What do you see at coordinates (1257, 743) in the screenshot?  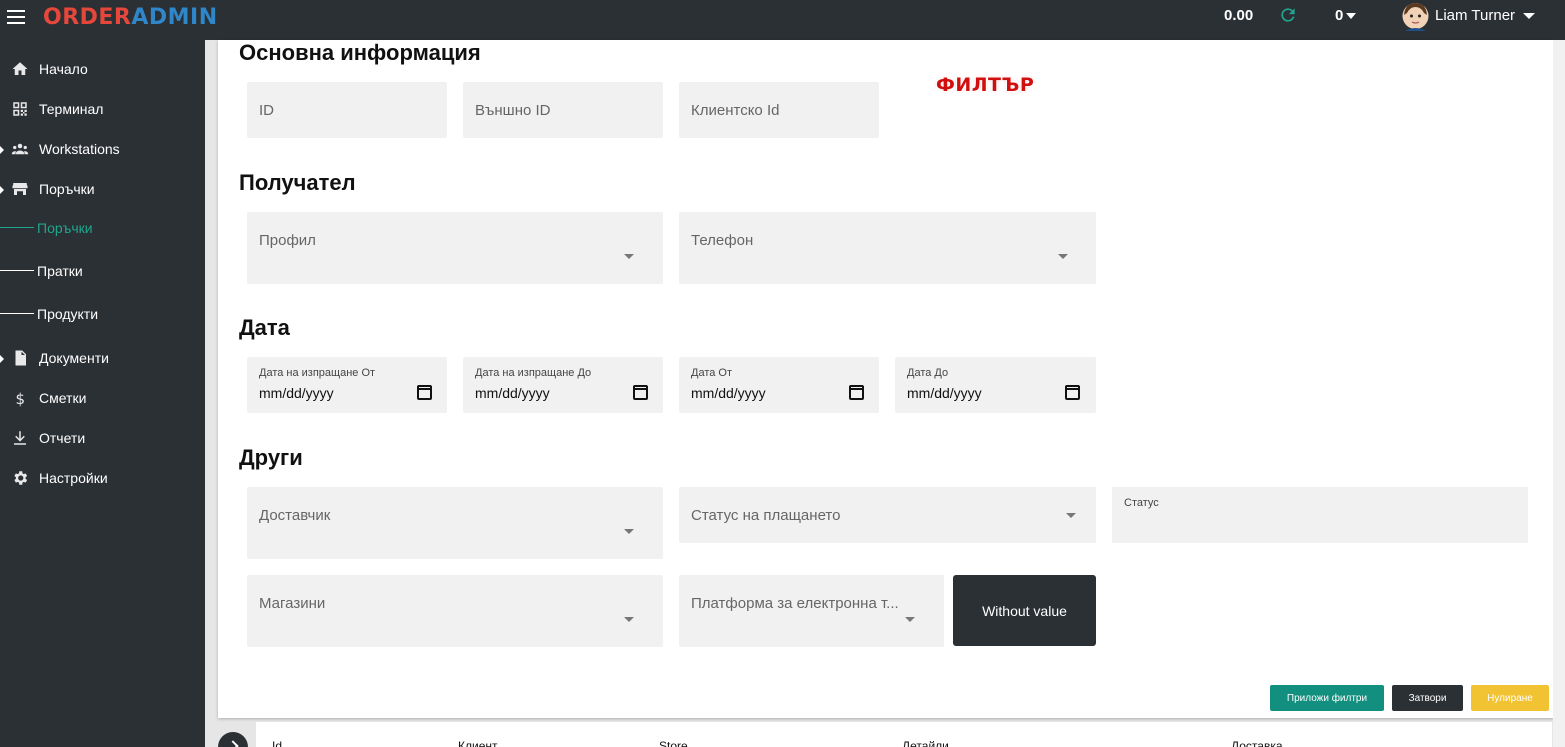 I see `column-delivery: Доставка` at bounding box center [1257, 743].